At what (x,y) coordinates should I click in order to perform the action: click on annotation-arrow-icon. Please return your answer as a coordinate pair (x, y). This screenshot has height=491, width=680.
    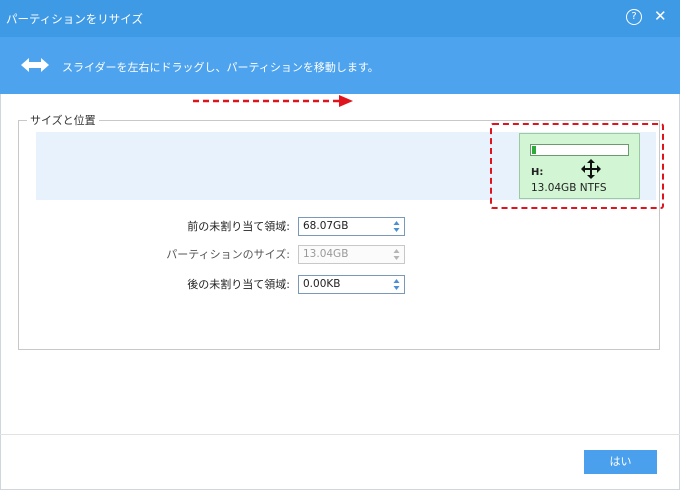
    Looking at the image, I should click on (273, 101).